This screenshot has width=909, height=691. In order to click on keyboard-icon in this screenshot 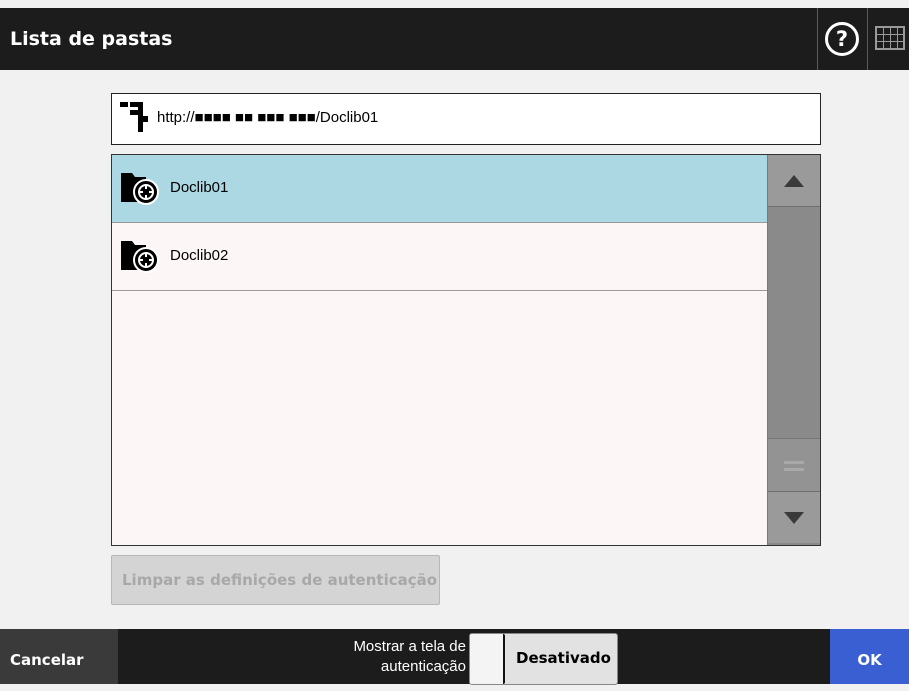, I will do `click(890, 38)`.